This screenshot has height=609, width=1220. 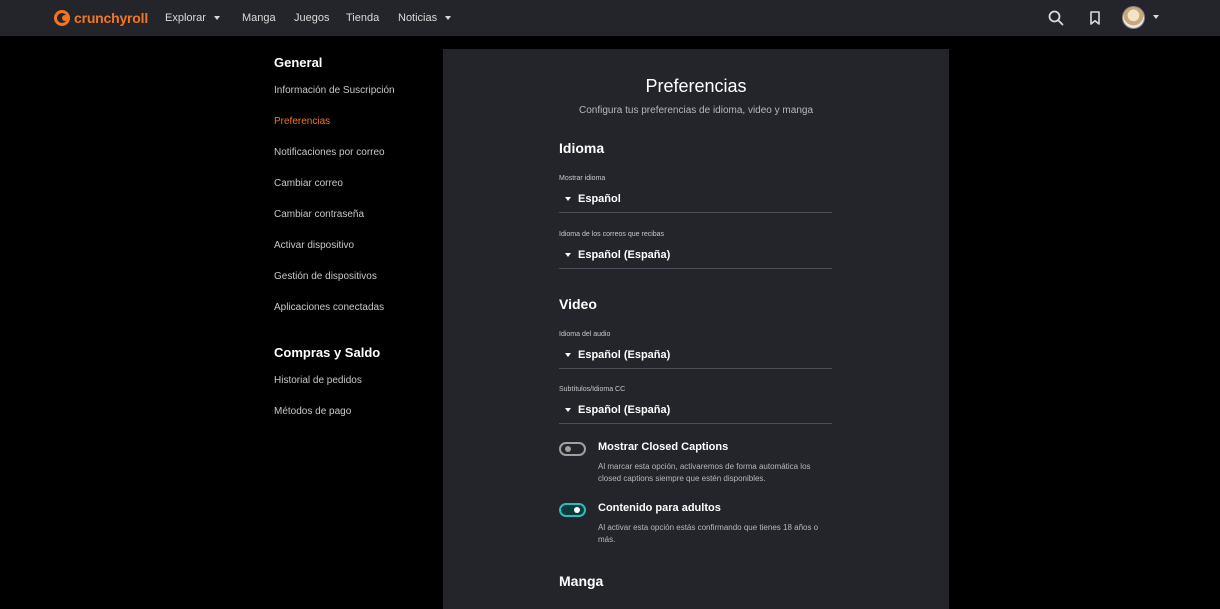 I want to click on audio-language-label: Idioma del audio, so click(x=585, y=334).